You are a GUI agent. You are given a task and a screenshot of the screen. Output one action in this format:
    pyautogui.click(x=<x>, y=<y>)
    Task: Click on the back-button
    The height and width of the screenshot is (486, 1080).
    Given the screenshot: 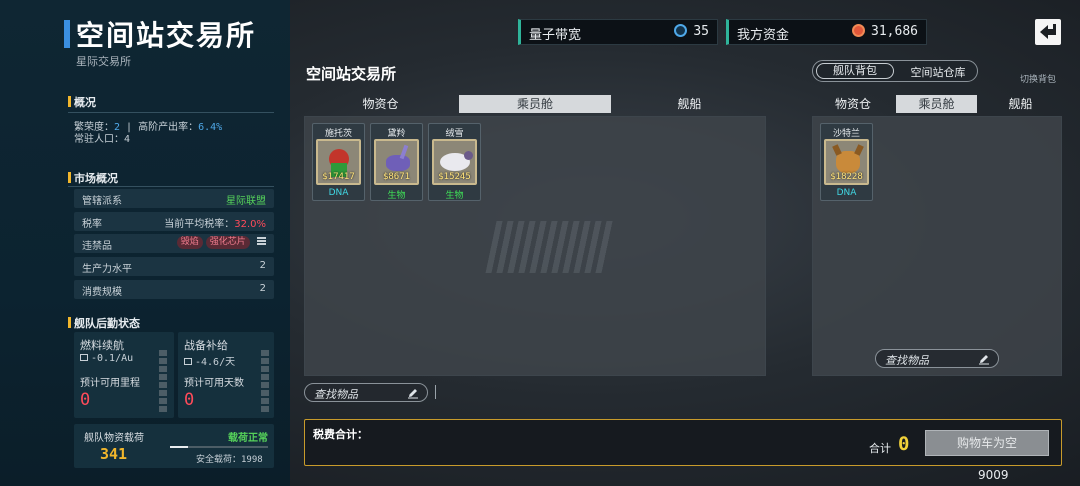 What is the action you would take?
    pyautogui.click(x=1048, y=32)
    